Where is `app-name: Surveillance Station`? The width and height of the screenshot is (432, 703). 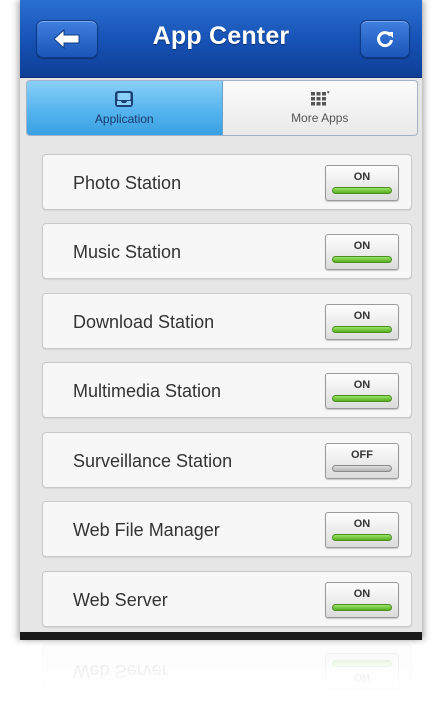 app-name: Surveillance Station is located at coordinates (153, 461).